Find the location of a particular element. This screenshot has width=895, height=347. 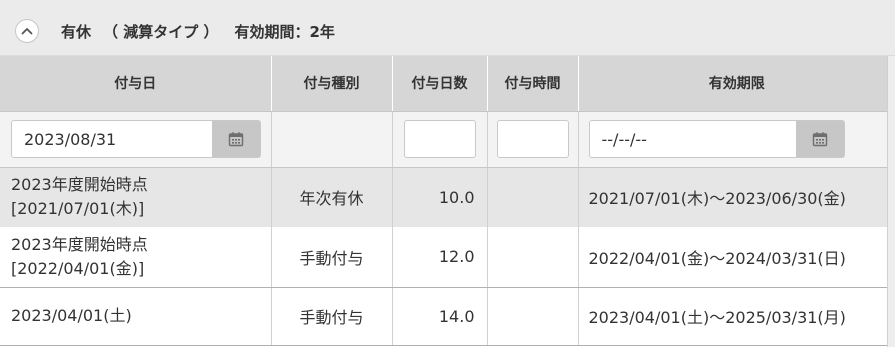

expiry-period-cell: 2021/07/01(木)～2023/06/30(金) is located at coordinates (736, 197).